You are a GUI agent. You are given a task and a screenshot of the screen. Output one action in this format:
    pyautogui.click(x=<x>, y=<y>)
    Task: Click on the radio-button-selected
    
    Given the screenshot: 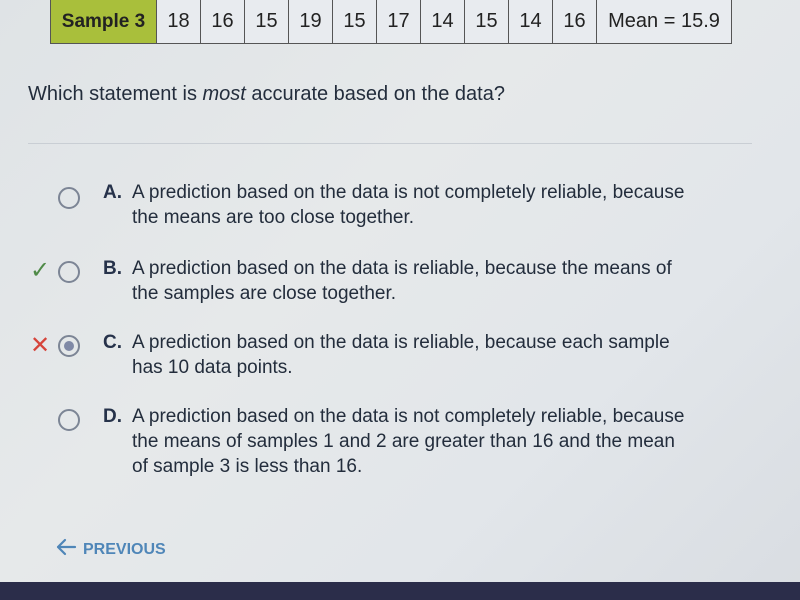 What is the action you would take?
    pyautogui.click(x=69, y=346)
    